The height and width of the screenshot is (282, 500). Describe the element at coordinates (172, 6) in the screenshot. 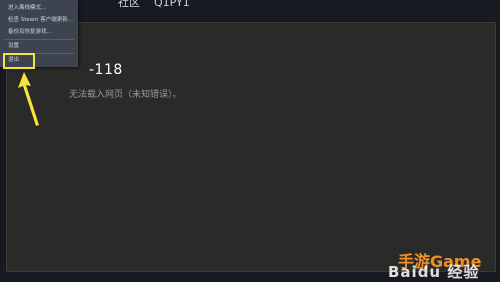

I see `nav-username: Q1PY1` at that location.